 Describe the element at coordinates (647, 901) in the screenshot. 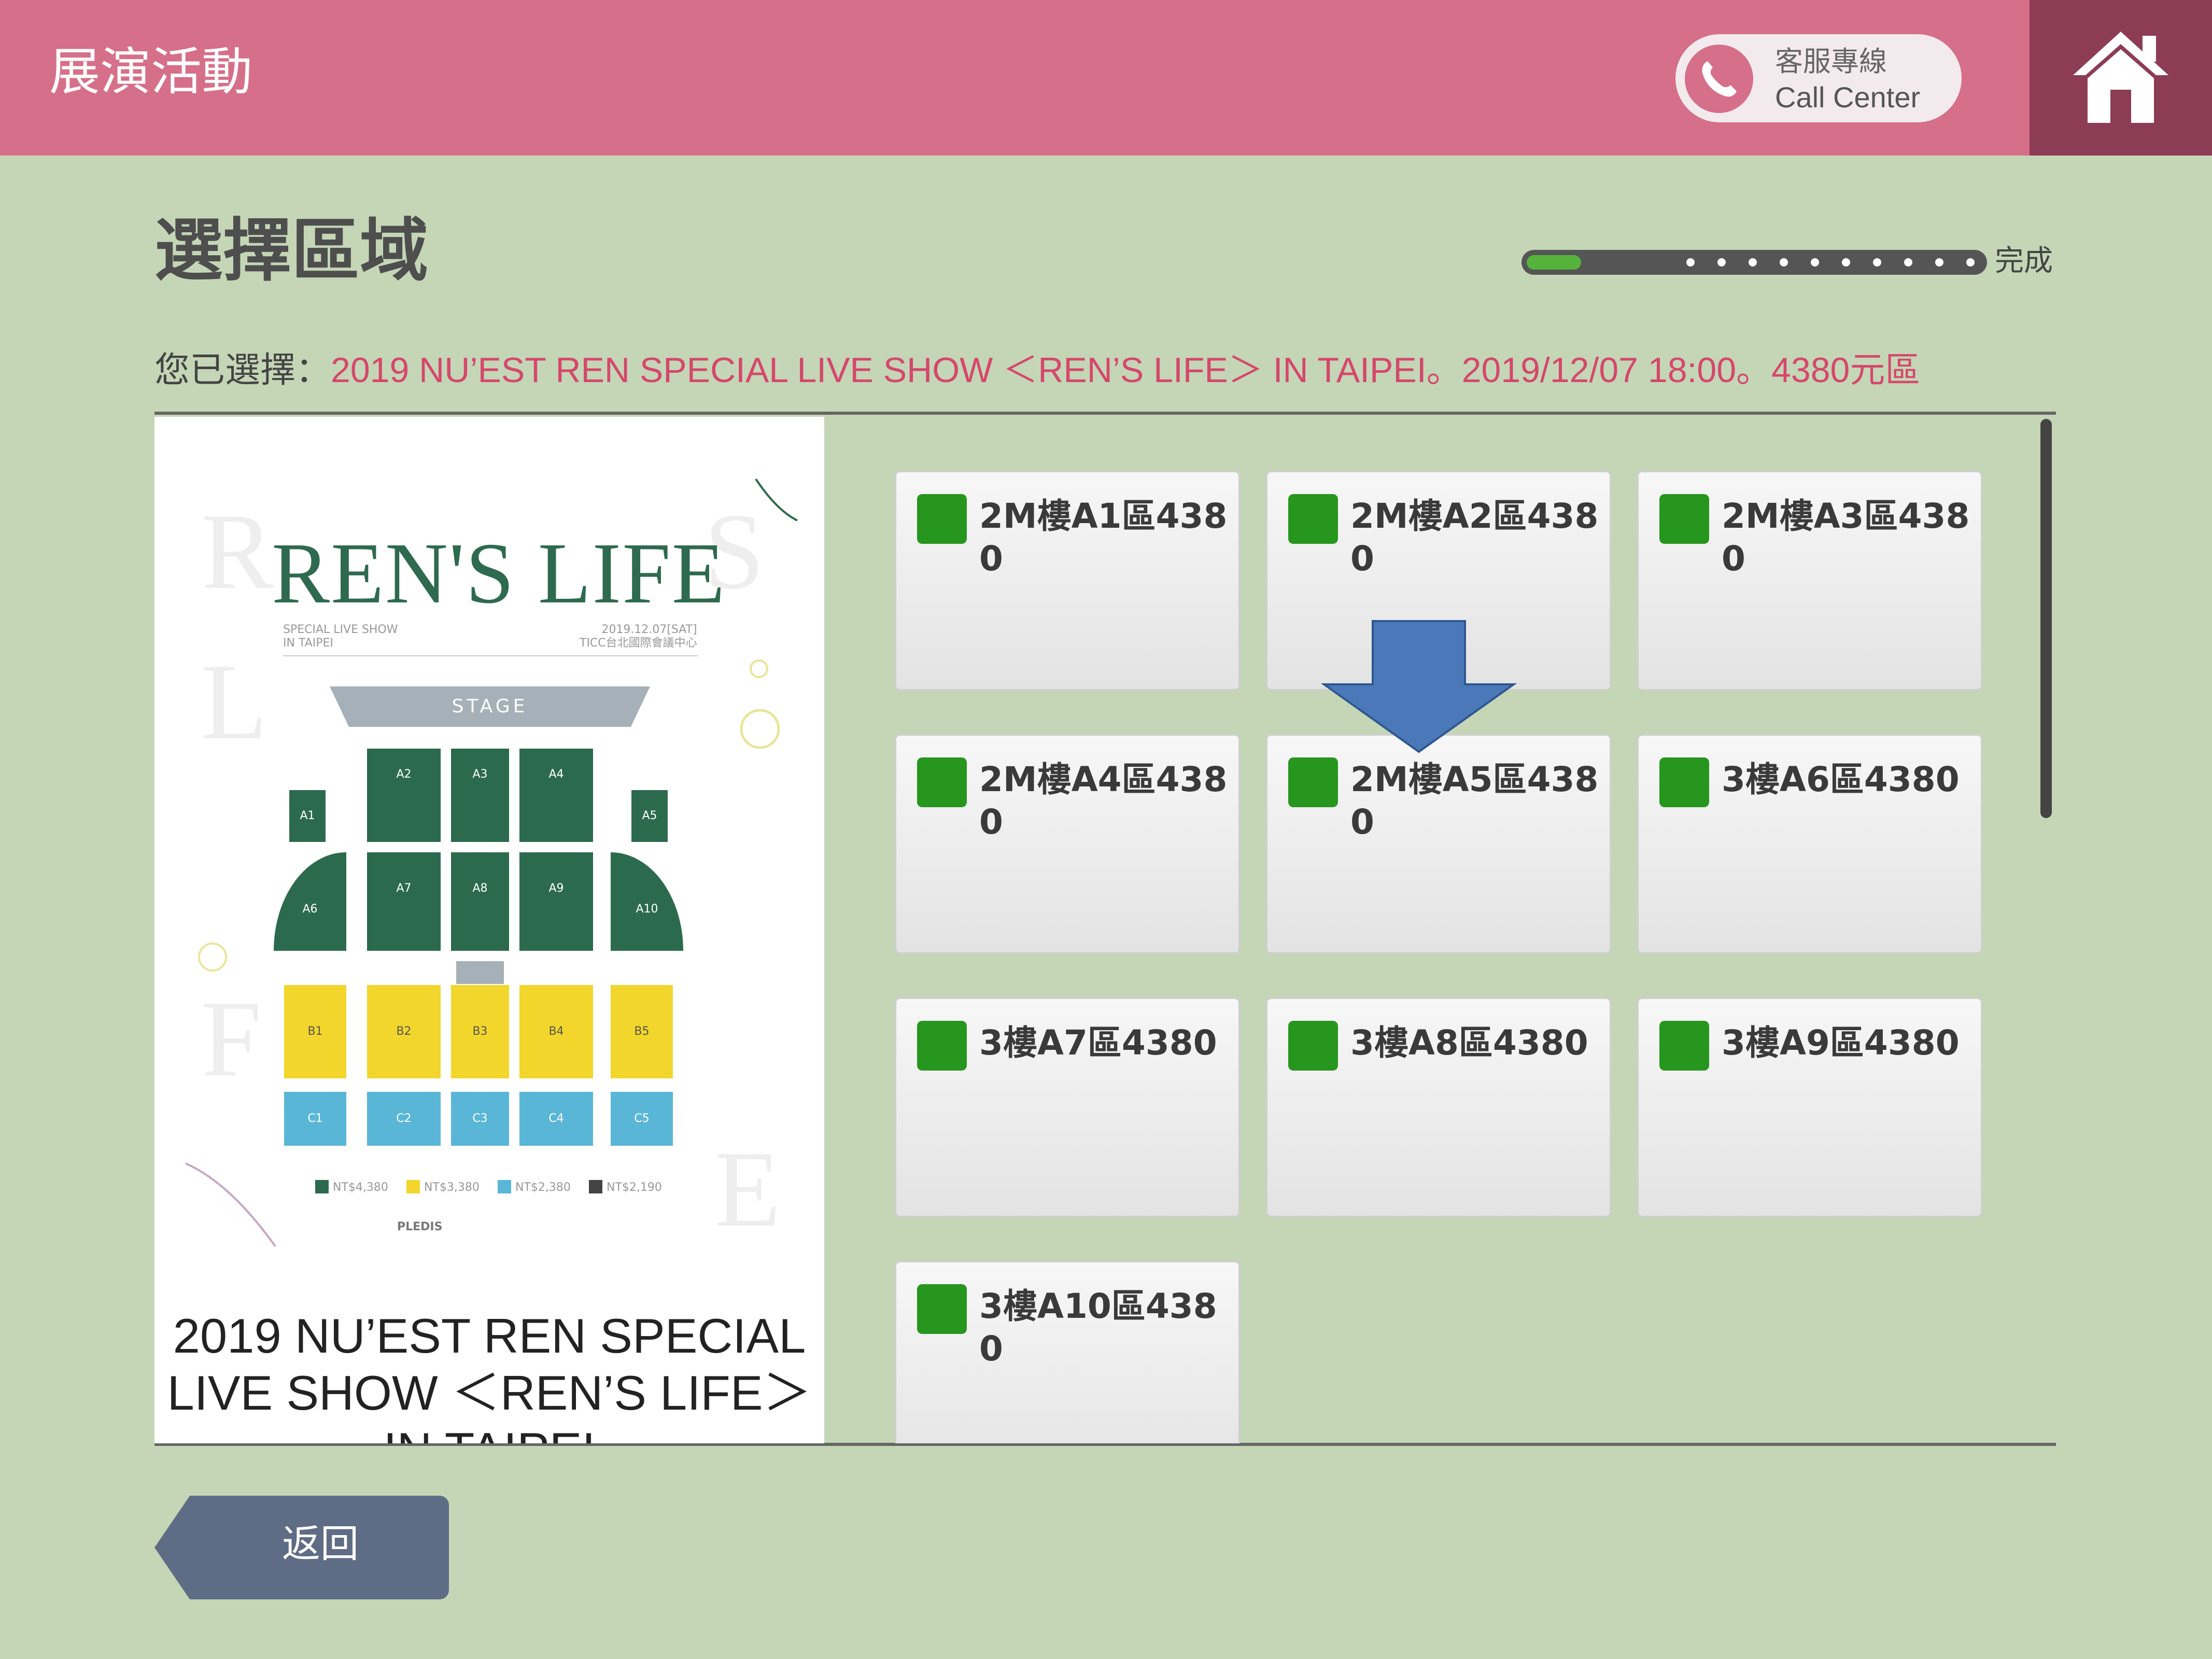

I see `seat-block: A10` at that location.